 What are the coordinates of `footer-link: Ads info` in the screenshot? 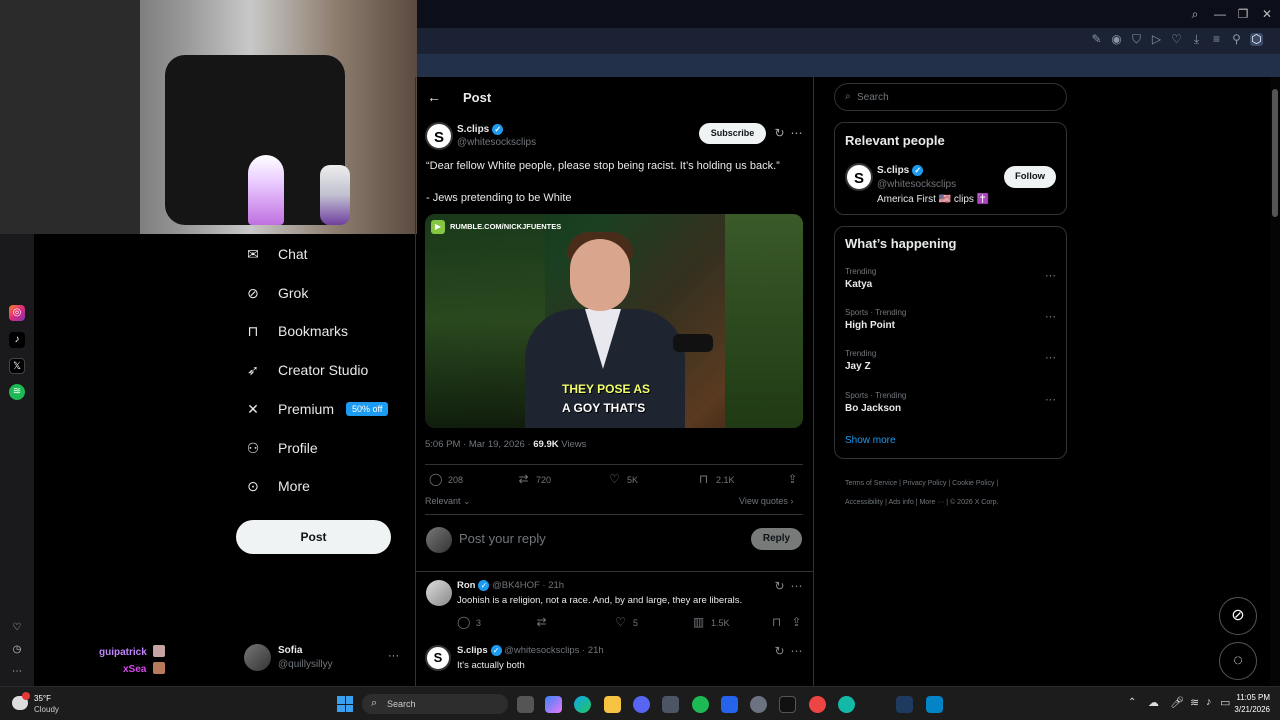 It's located at (900, 502).